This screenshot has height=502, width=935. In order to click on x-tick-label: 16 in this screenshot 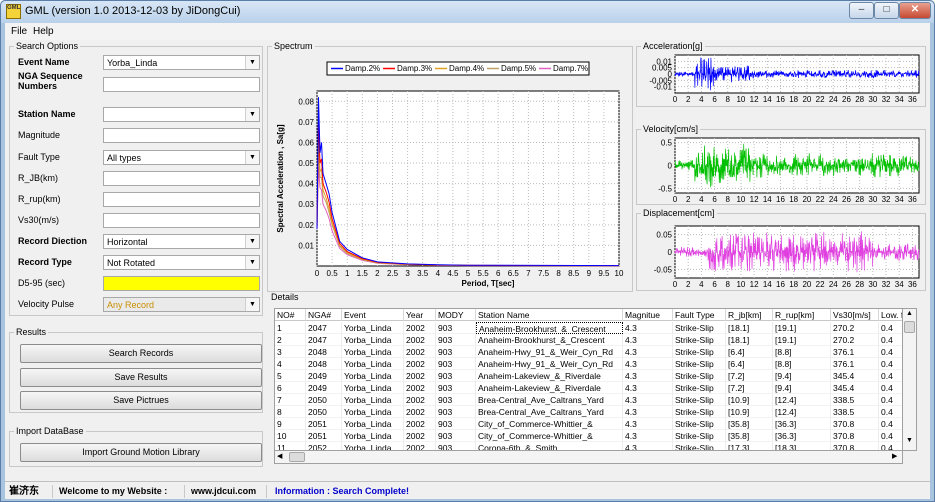, I will do `click(780, 99)`.